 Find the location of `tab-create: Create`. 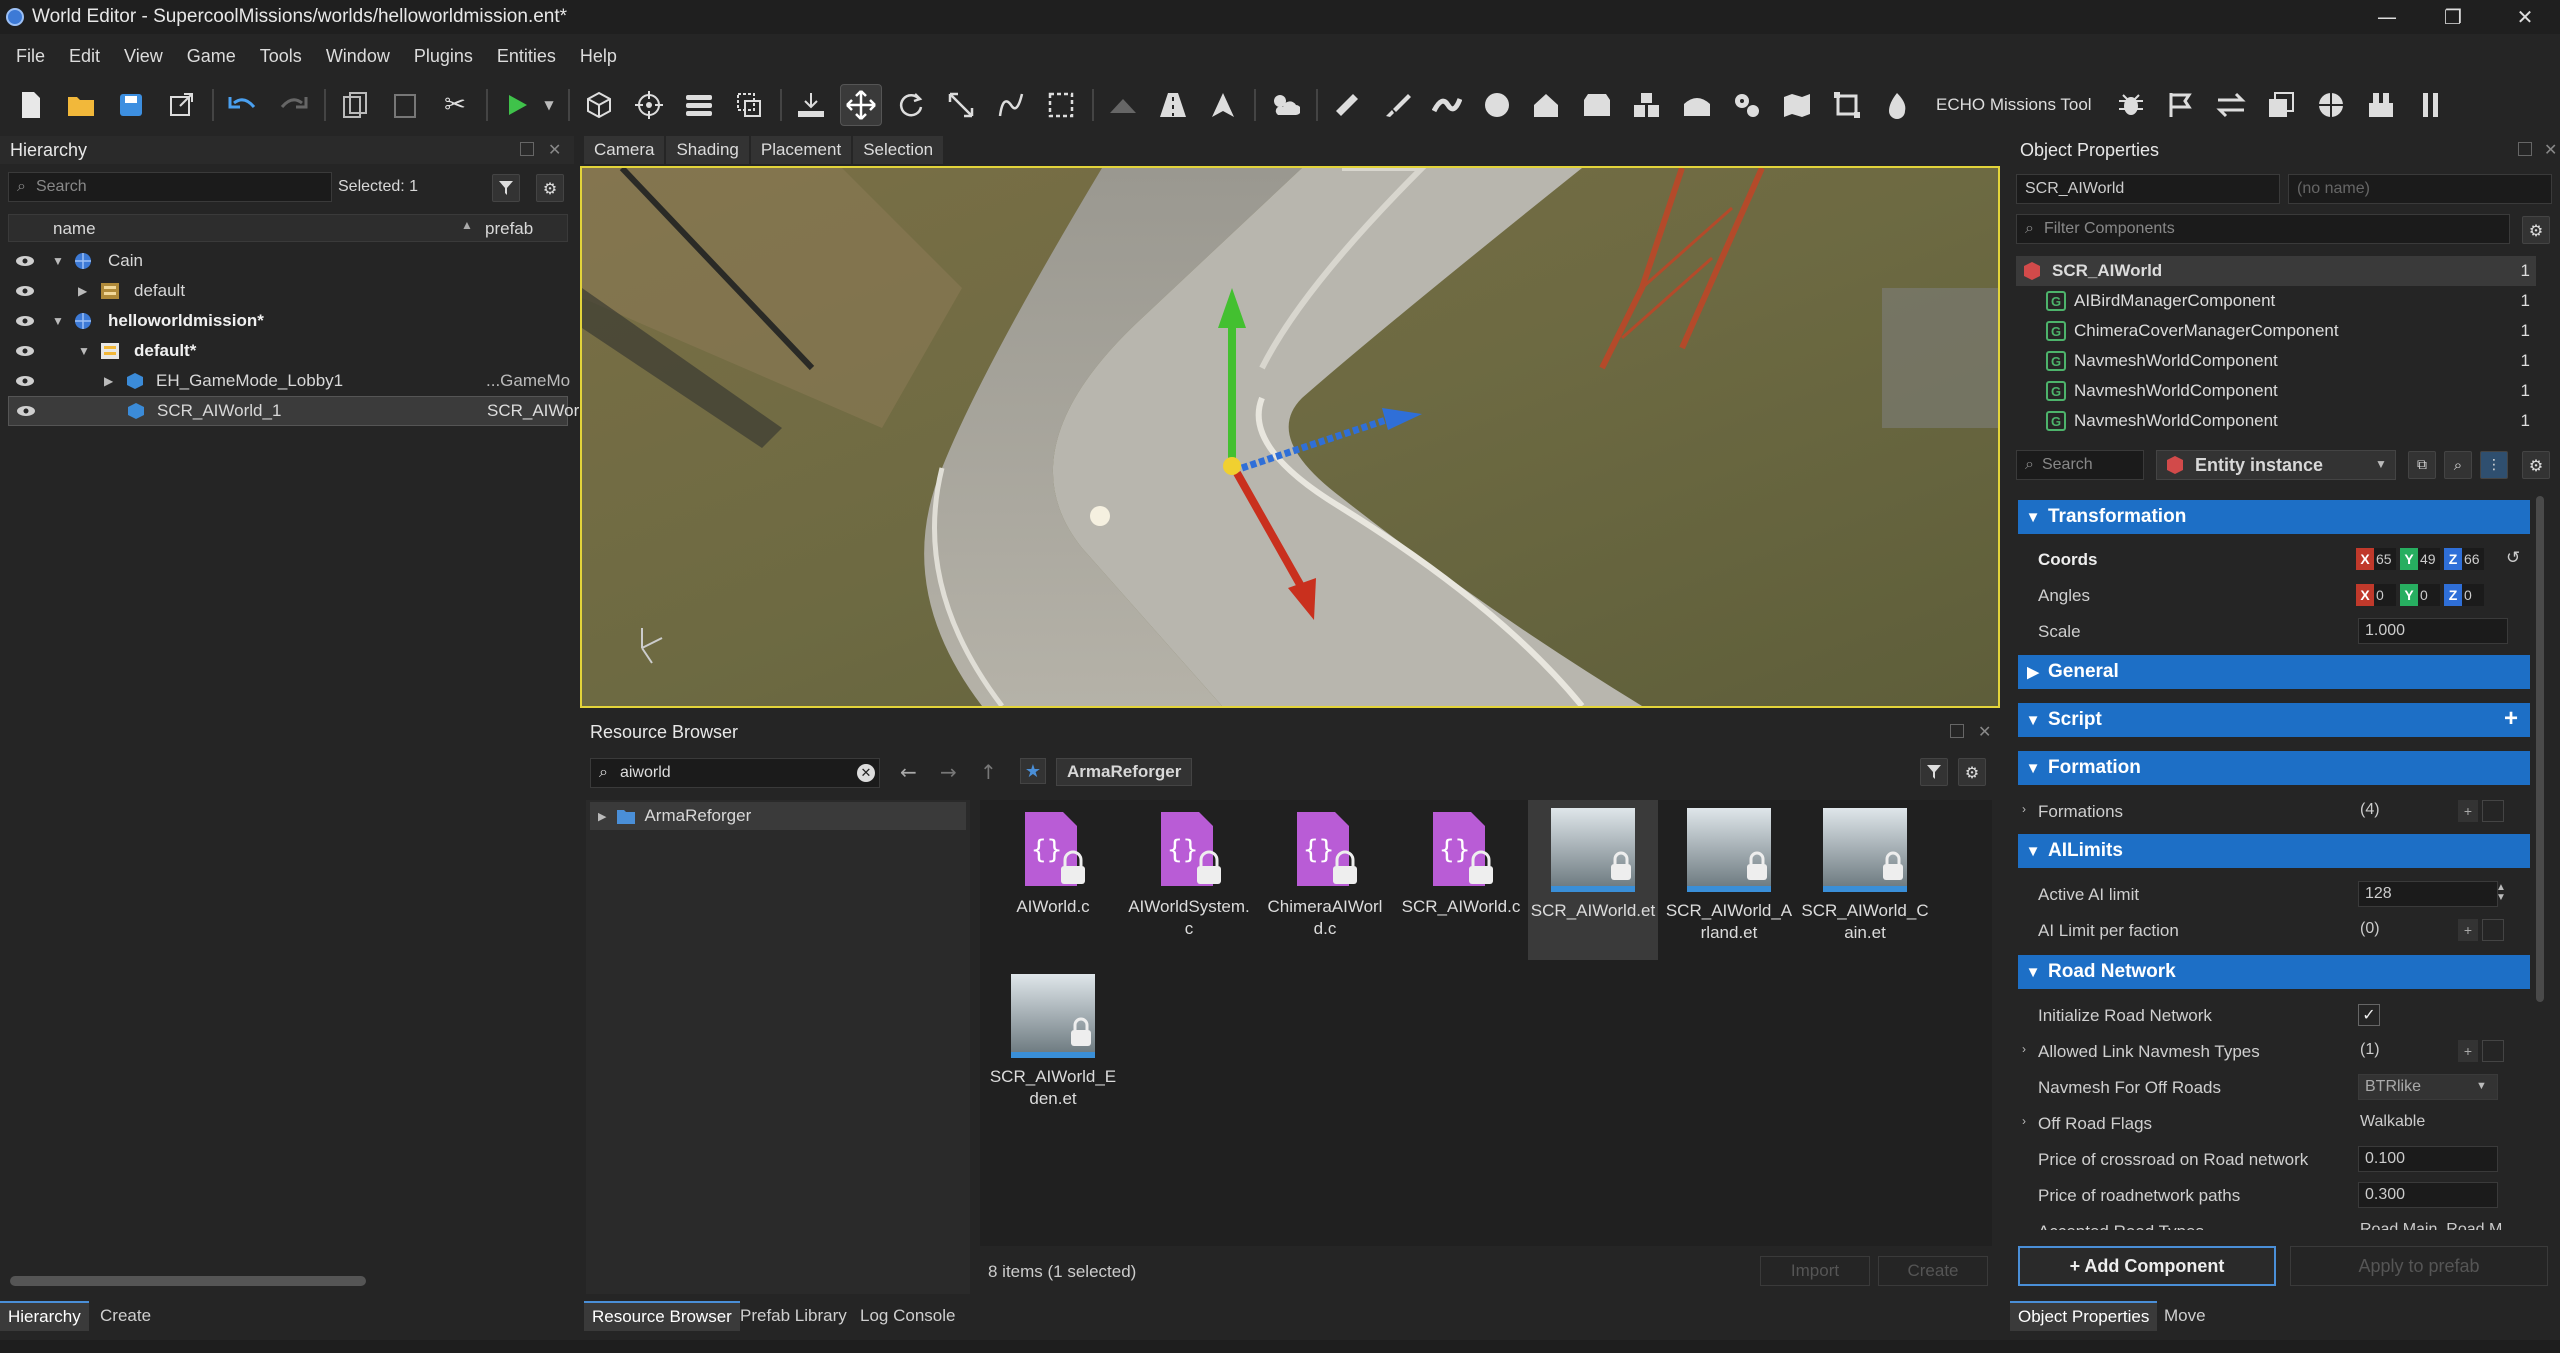

tab-create: Create is located at coordinates (125, 1316).